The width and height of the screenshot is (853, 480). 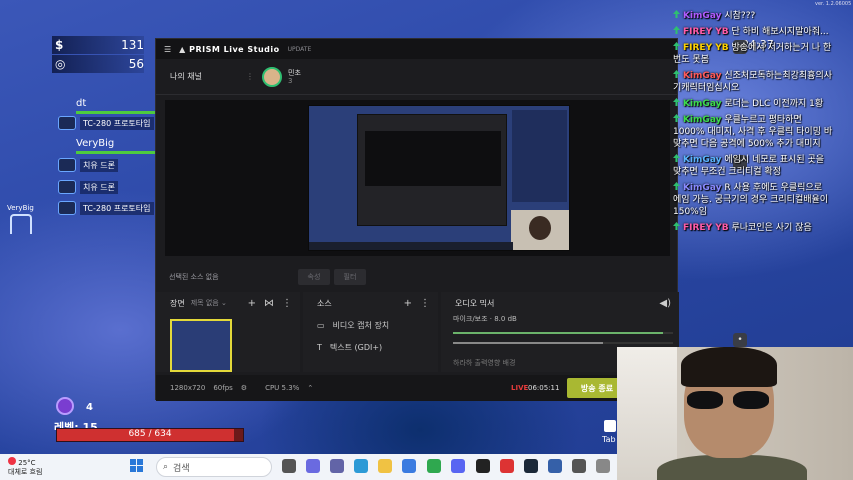 I want to click on preview-screen, so click(x=439, y=178).